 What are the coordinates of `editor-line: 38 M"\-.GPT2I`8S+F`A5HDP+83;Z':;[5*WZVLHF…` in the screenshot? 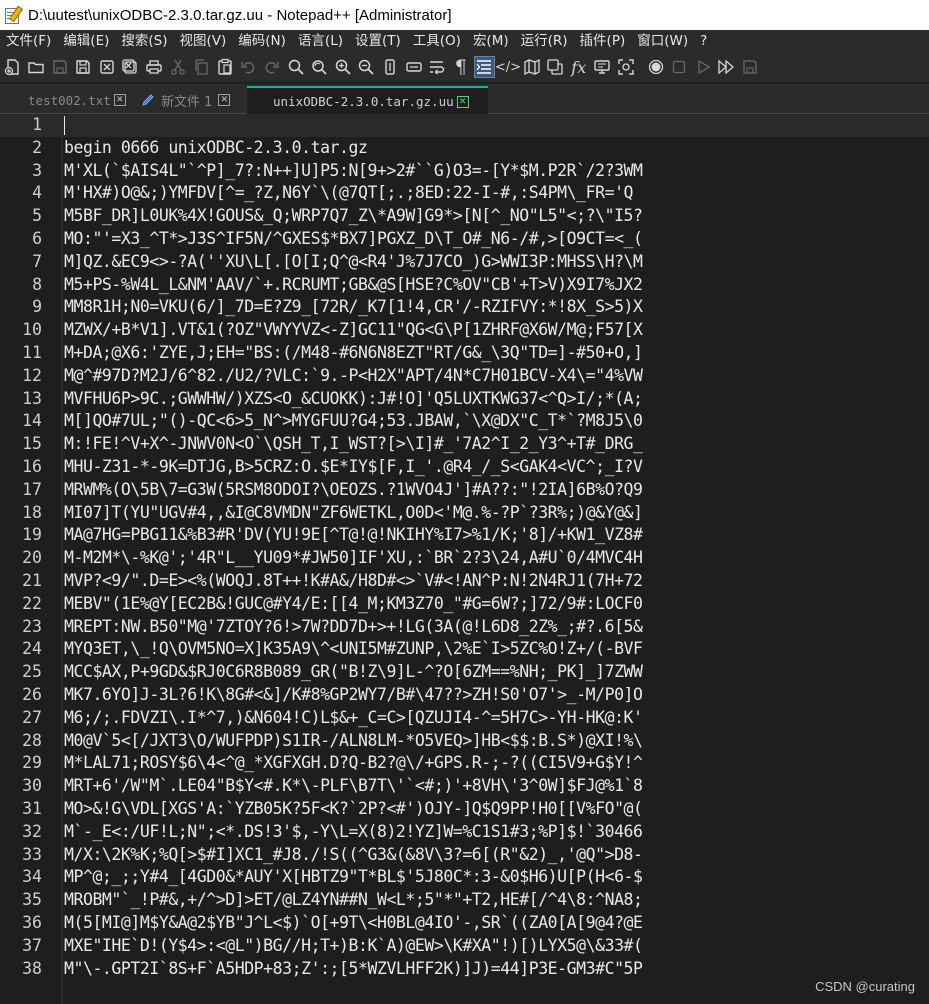 It's located at (464, 969).